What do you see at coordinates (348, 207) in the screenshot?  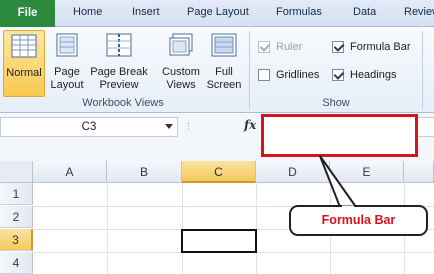 I see `callout-pointer-cover` at bounding box center [348, 207].